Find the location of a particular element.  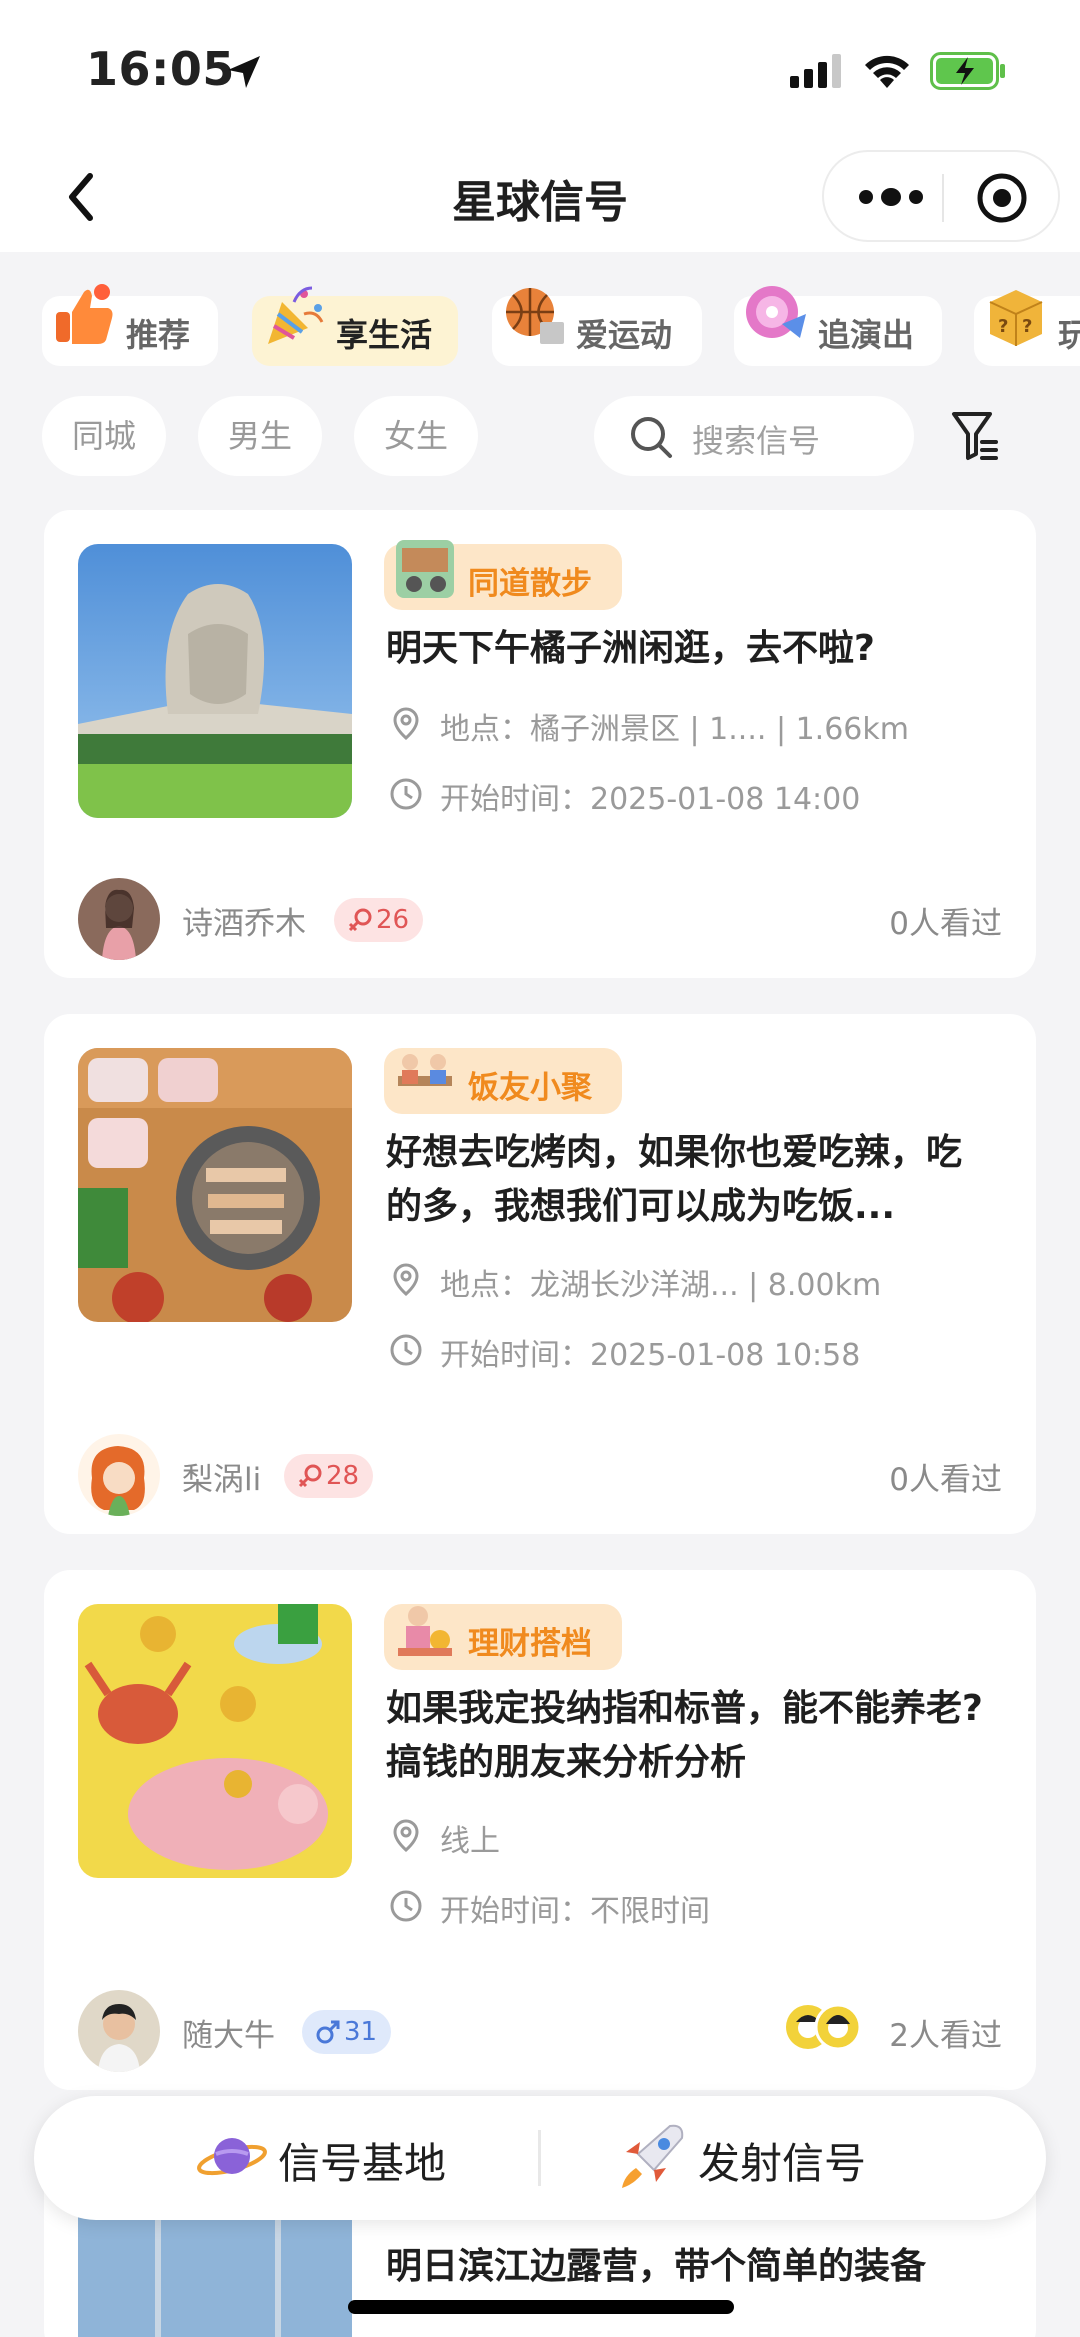

tab-sports: 爱运动 is located at coordinates (597, 327).